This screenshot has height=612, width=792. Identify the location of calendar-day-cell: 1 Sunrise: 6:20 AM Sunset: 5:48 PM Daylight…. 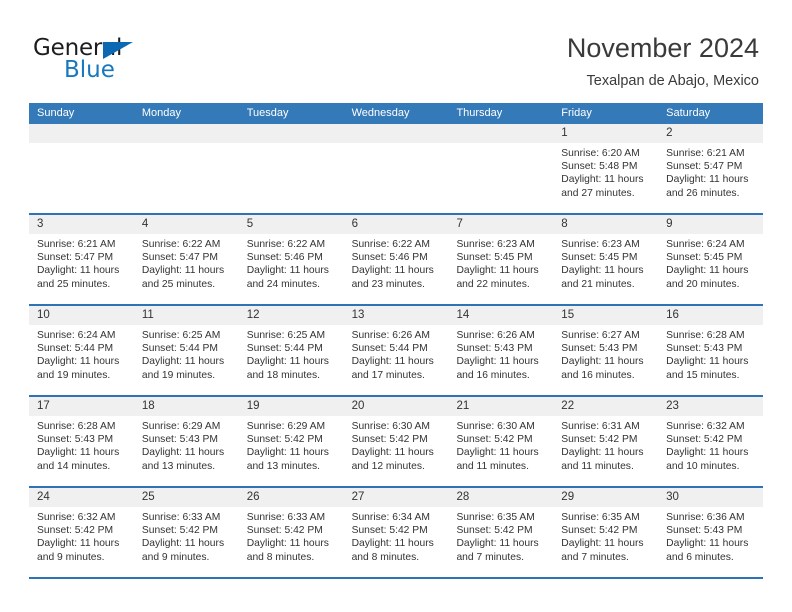
(606, 168).